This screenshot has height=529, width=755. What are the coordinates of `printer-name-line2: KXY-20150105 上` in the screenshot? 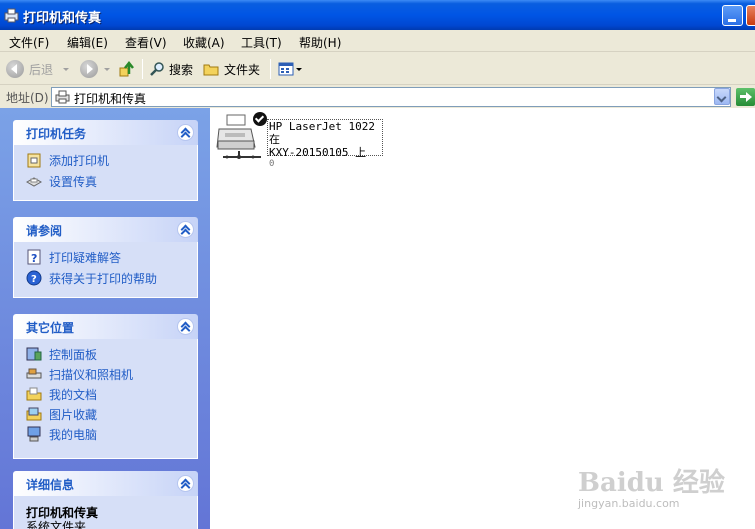 It's located at (318, 152).